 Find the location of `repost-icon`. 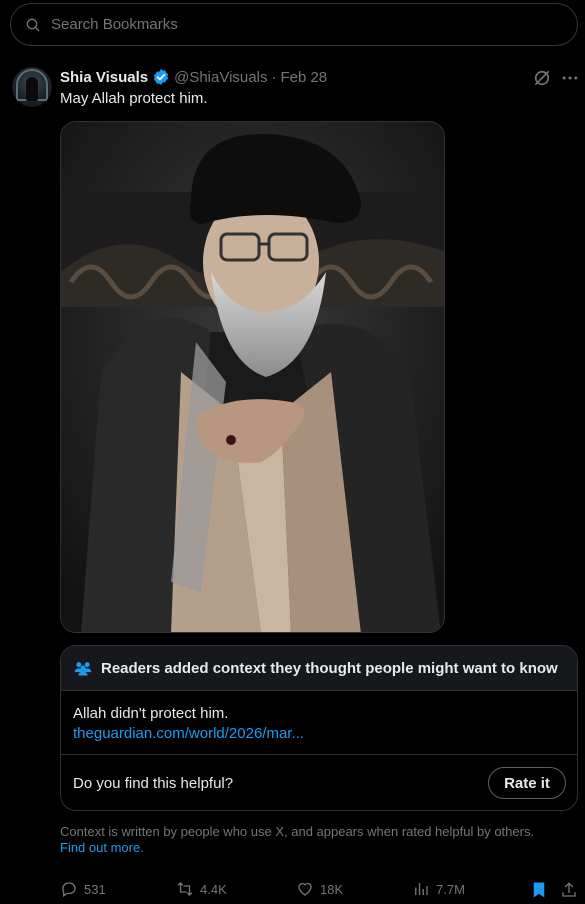

repost-icon is located at coordinates (185, 889).